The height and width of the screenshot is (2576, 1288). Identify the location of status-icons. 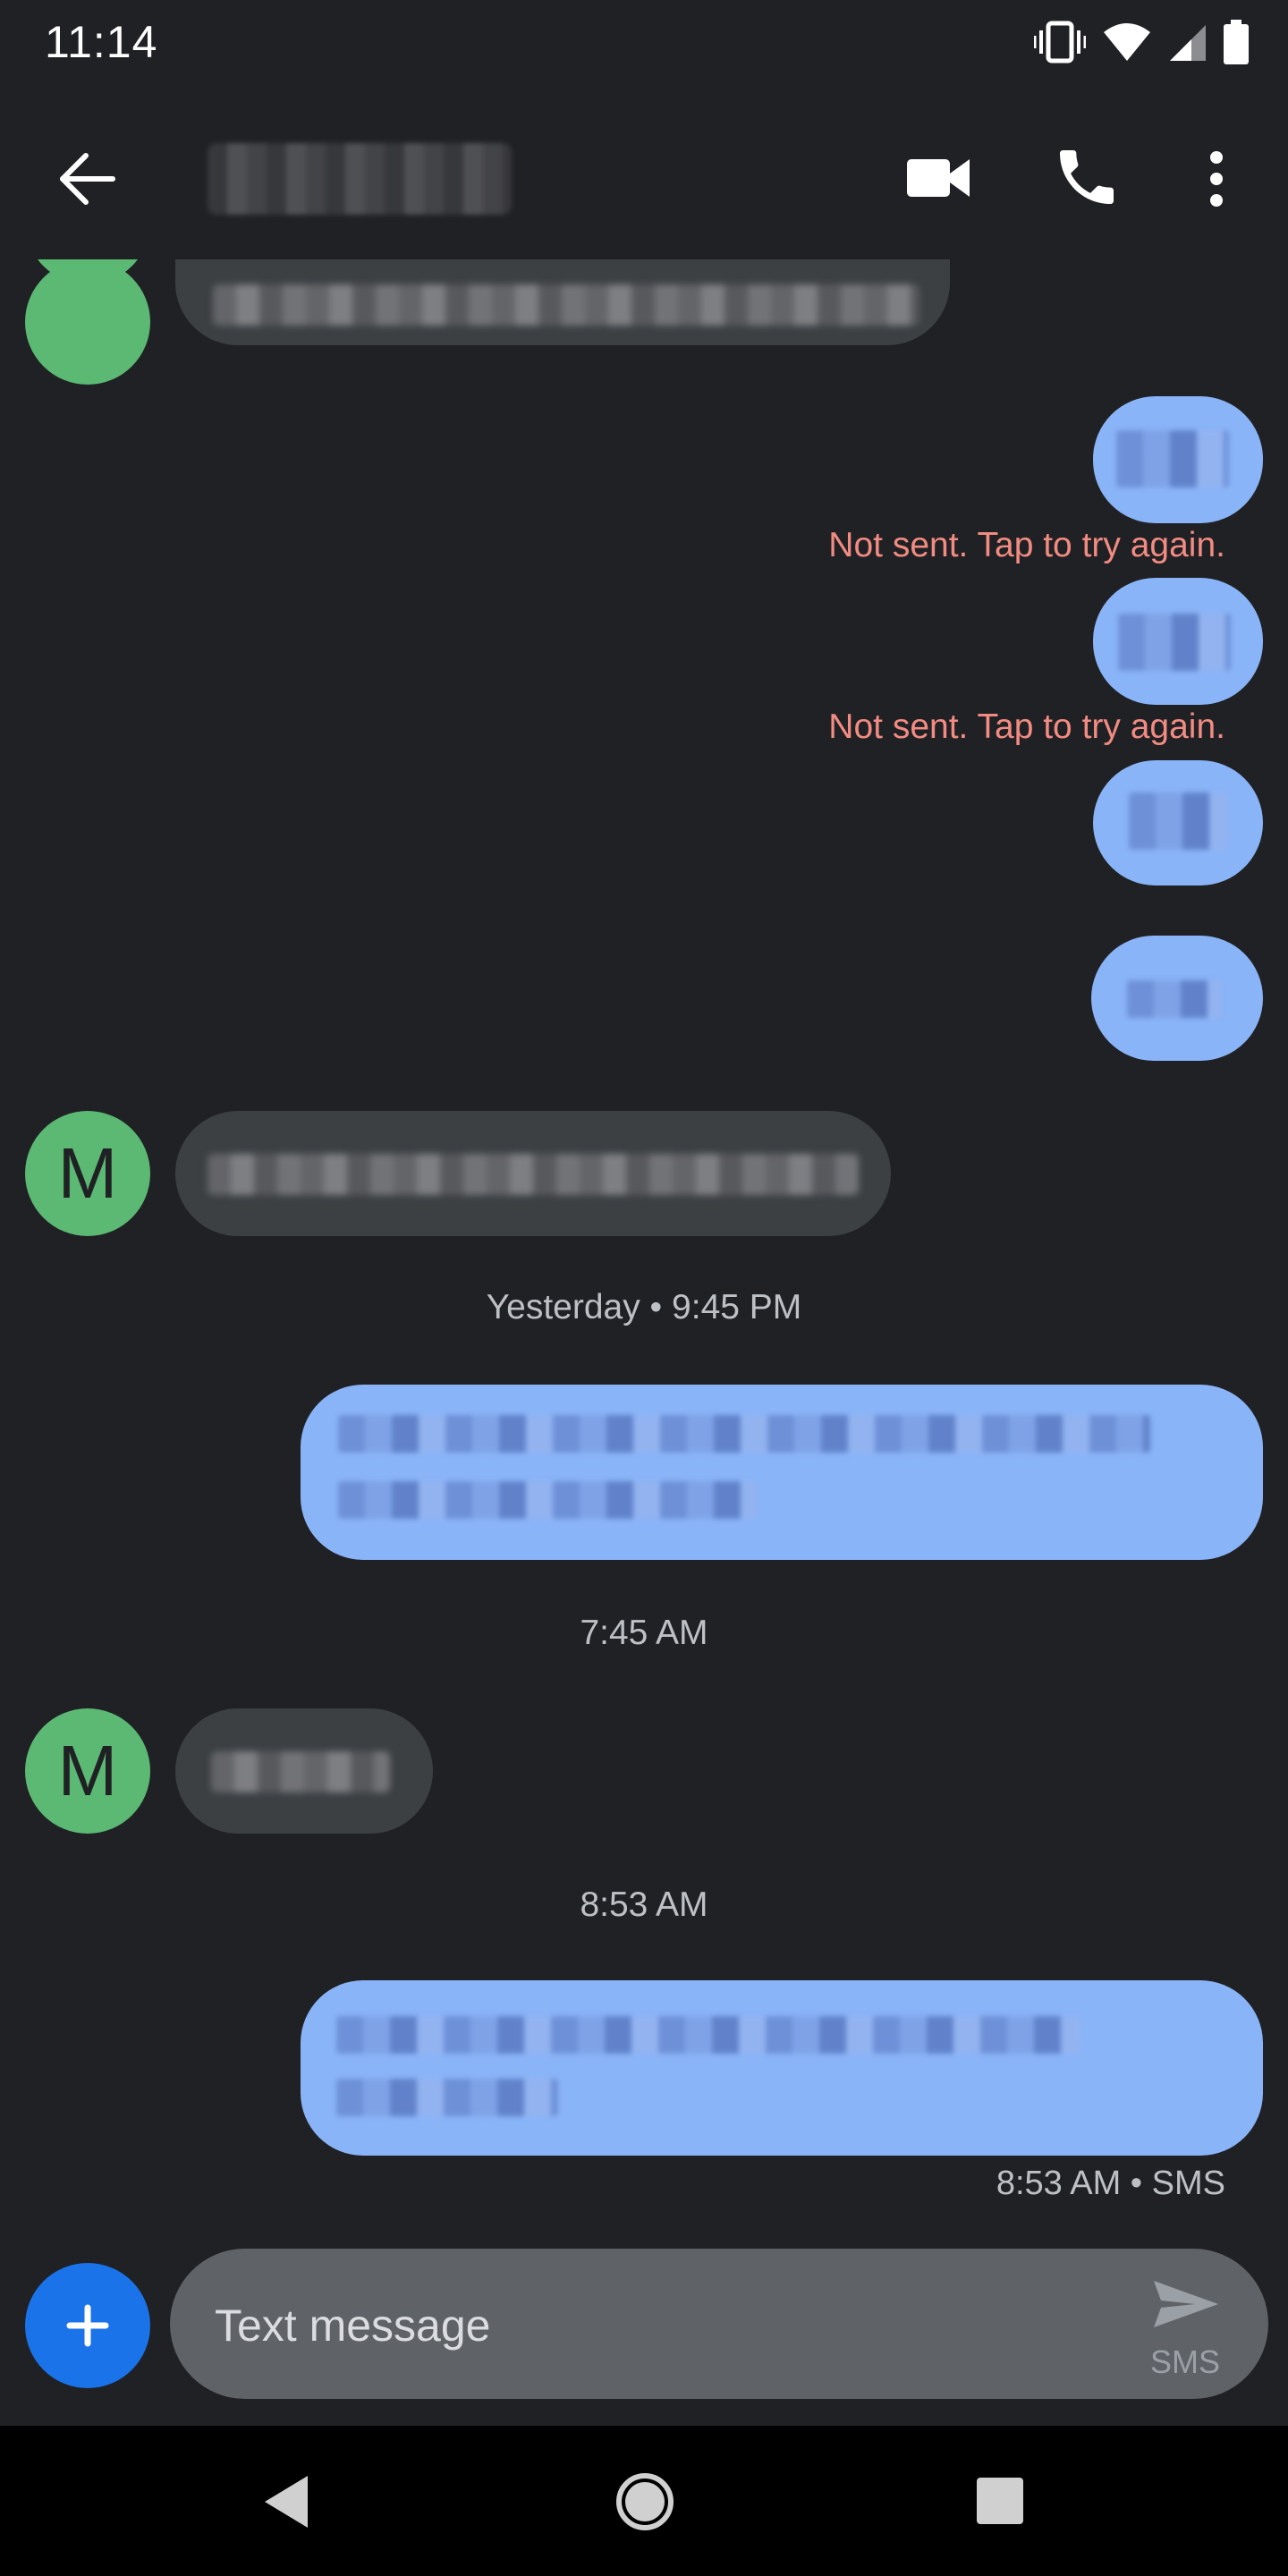
(1141, 44).